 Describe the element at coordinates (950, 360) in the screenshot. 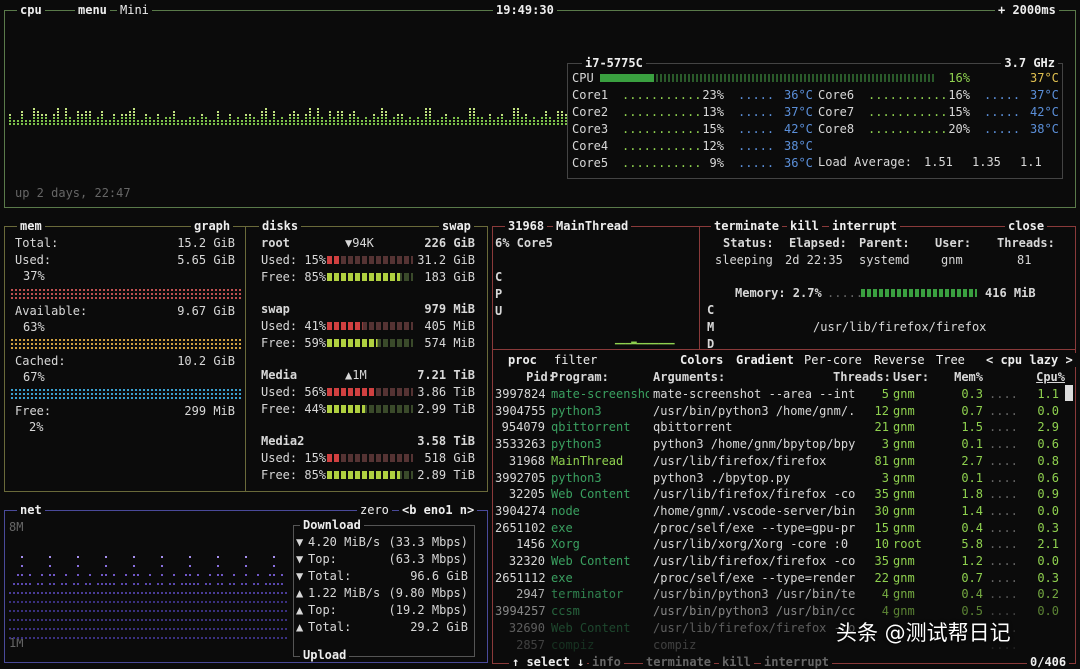

I see `tree-toggle: Tree` at that location.